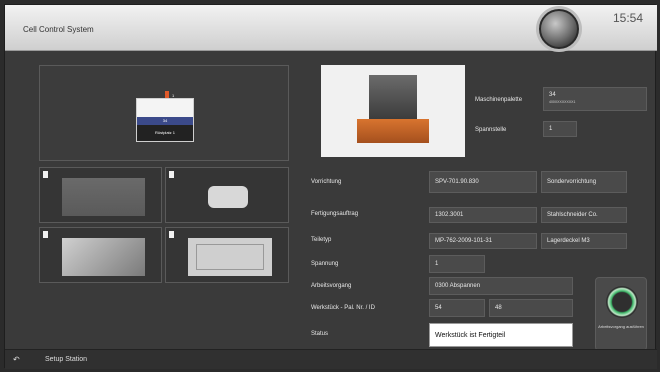 This screenshot has height=372, width=660. I want to click on execute-operation-label: Arbeitsvorgang ausführen, so click(621, 326).